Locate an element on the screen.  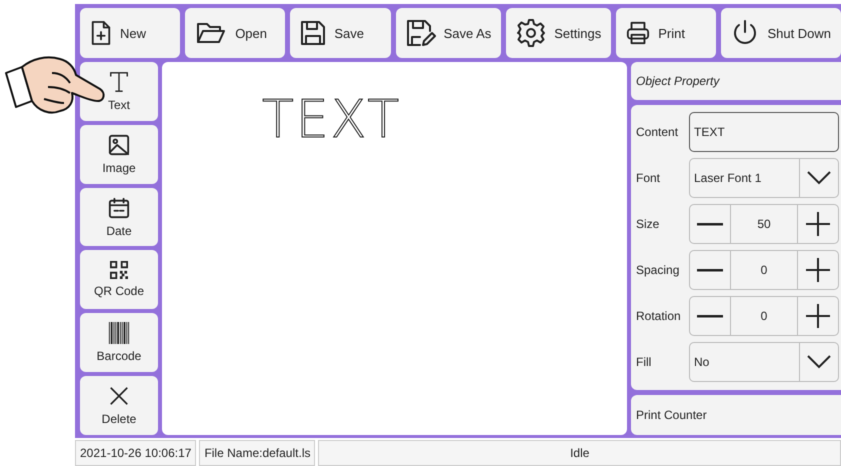
property-label: Size is located at coordinates (648, 224).